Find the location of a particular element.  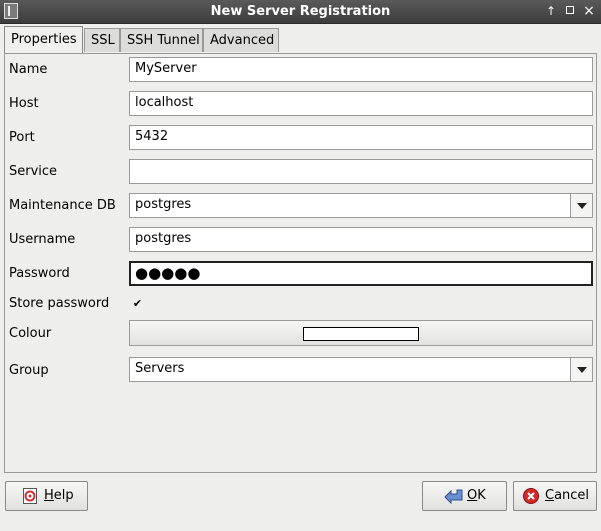

maintenance-db-value: postgres is located at coordinates (163, 204).